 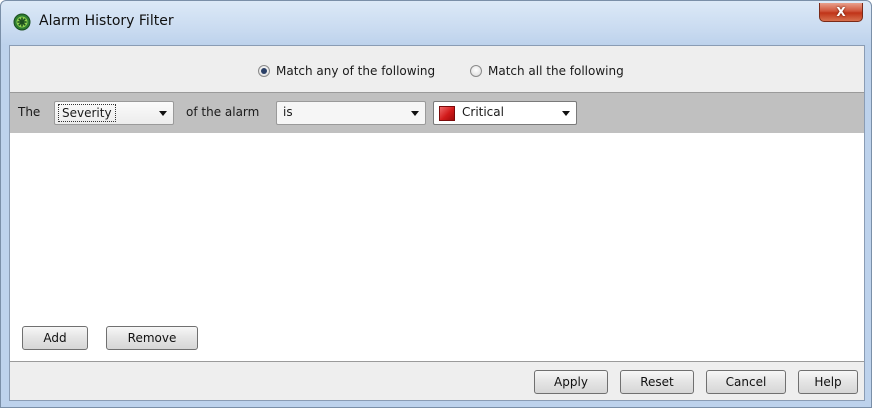 What do you see at coordinates (55, 338) in the screenshot?
I see `add-button: Add` at bounding box center [55, 338].